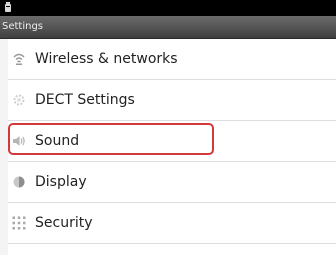 The width and height of the screenshot is (336, 255). What do you see at coordinates (85, 100) in the screenshot?
I see `settings-item-label: DECT Settings` at bounding box center [85, 100].